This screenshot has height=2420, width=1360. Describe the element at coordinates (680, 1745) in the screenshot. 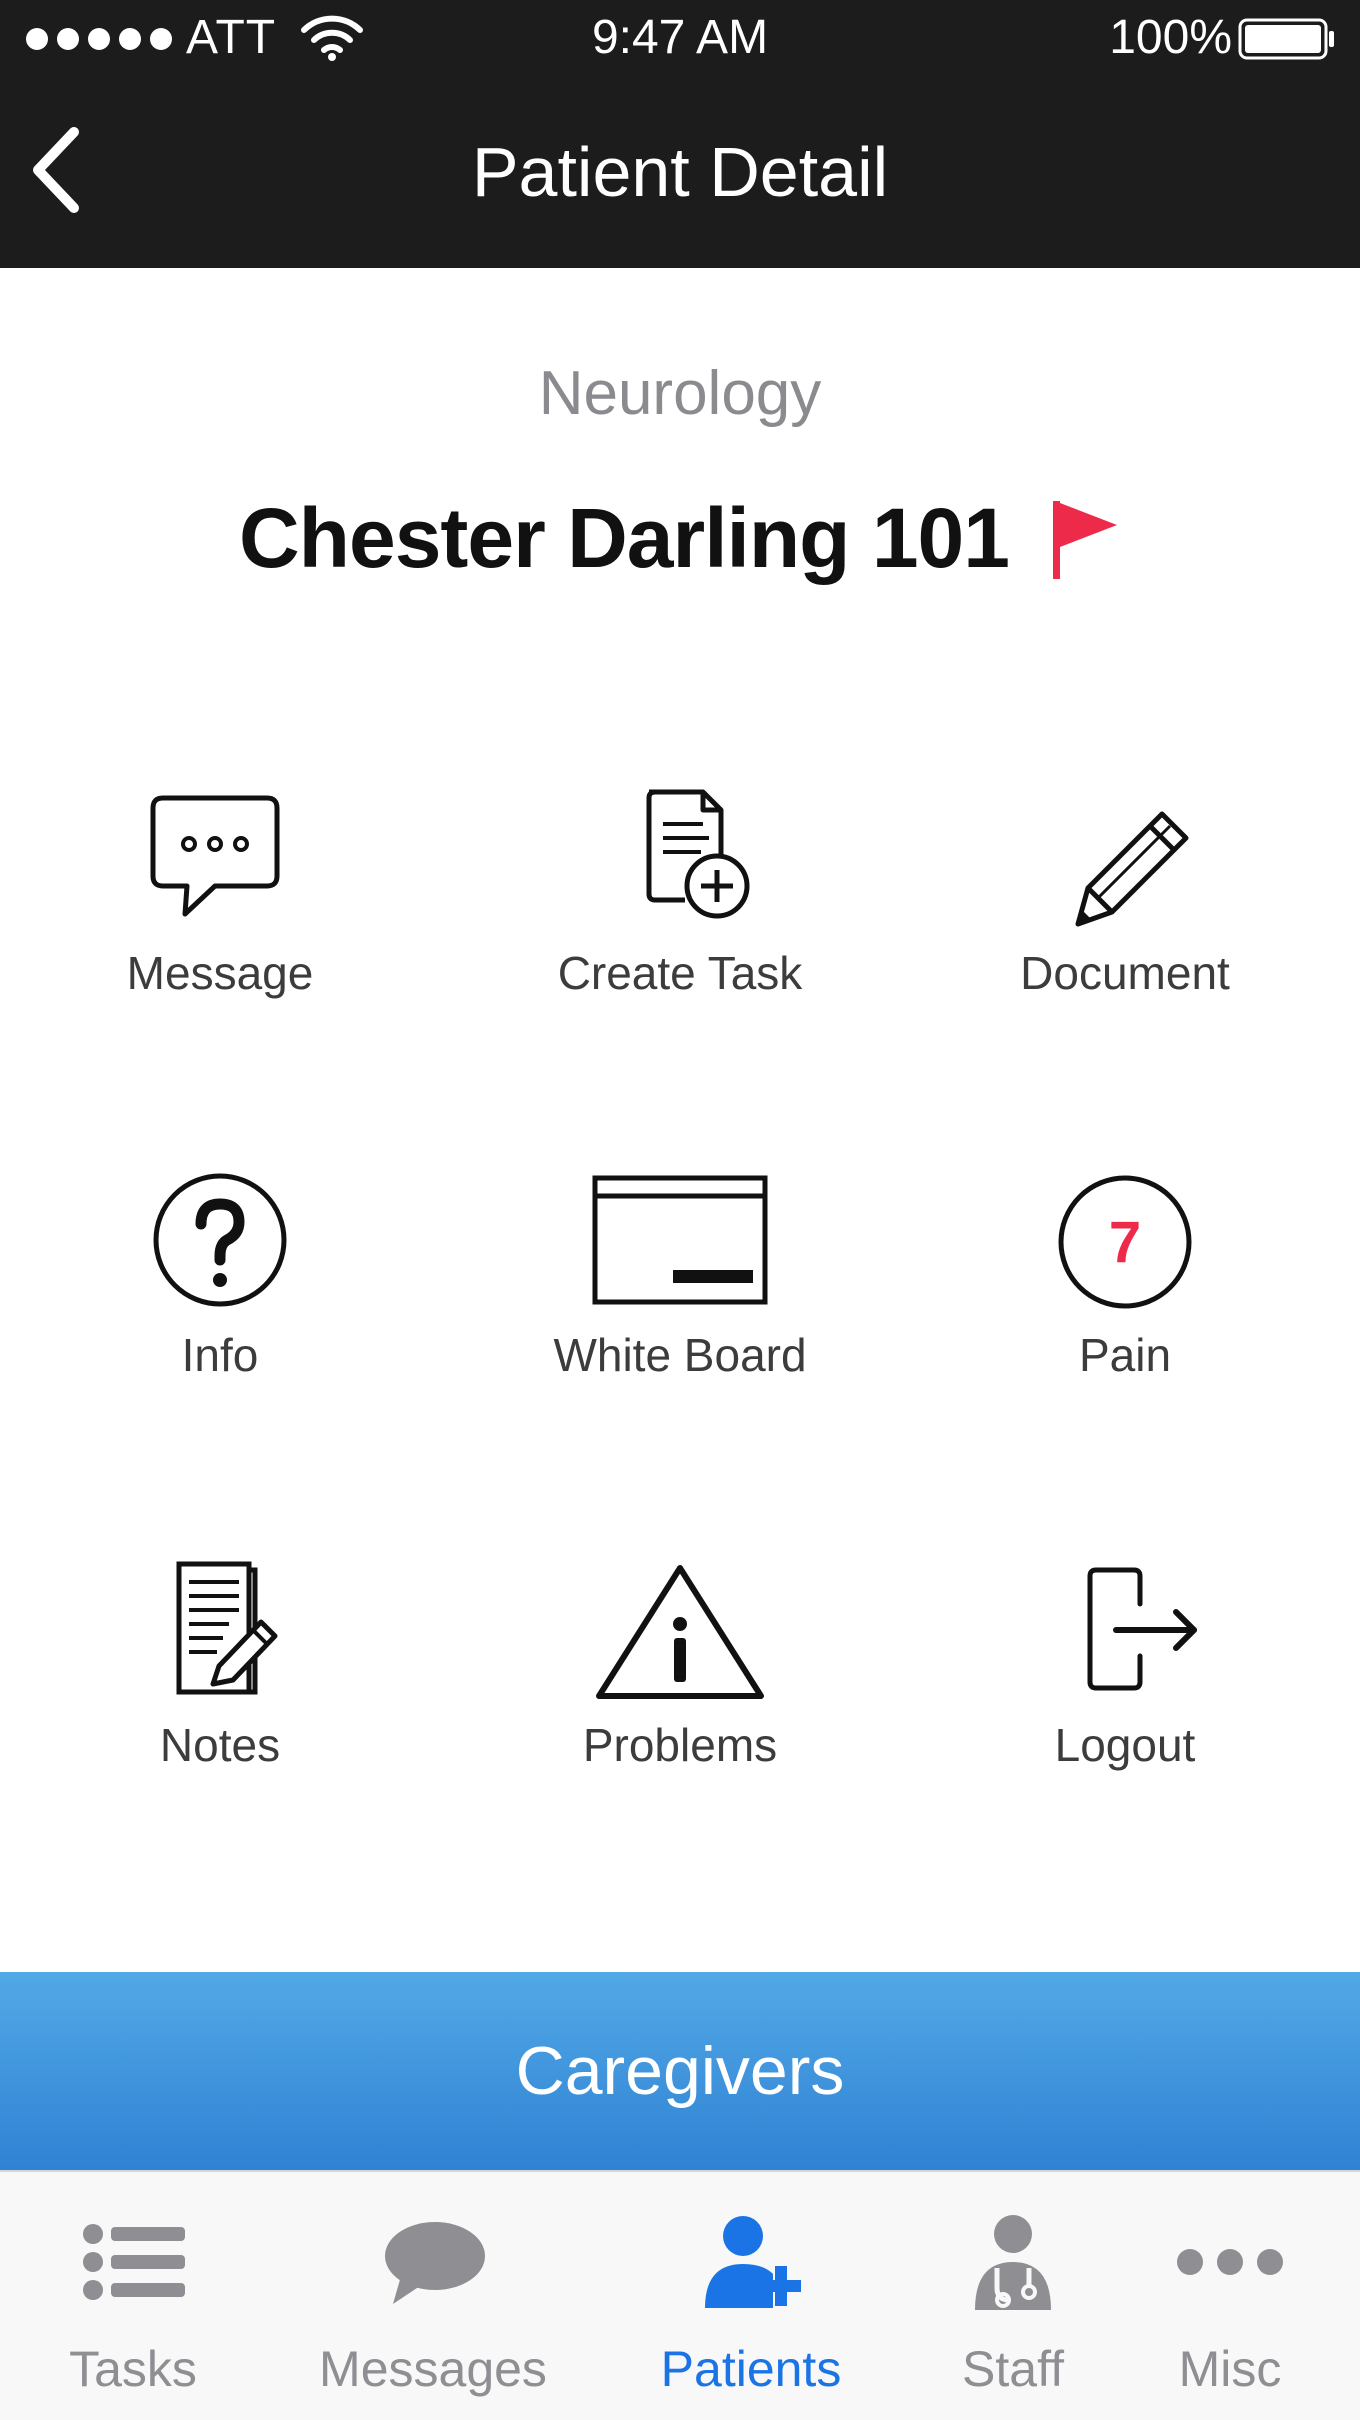

I see `problems-label: Problems` at that location.